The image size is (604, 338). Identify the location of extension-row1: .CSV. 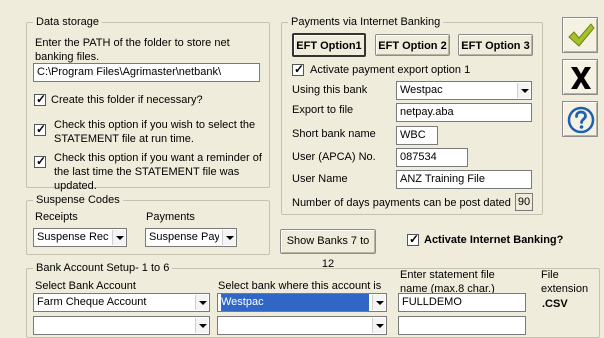
(555, 304).